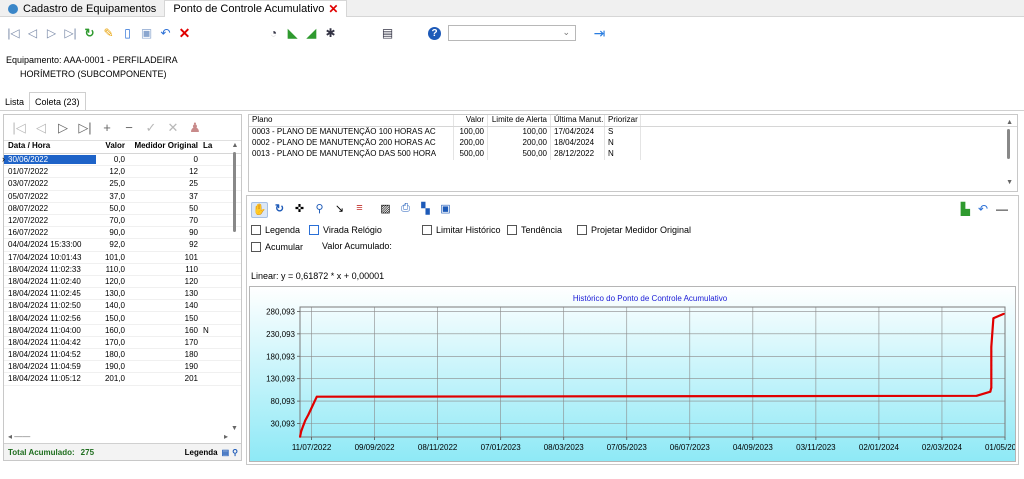 Image resolution: width=1024 pixels, height=479 pixels. I want to click on last-record-icon: ▷|, so click(70, 33).